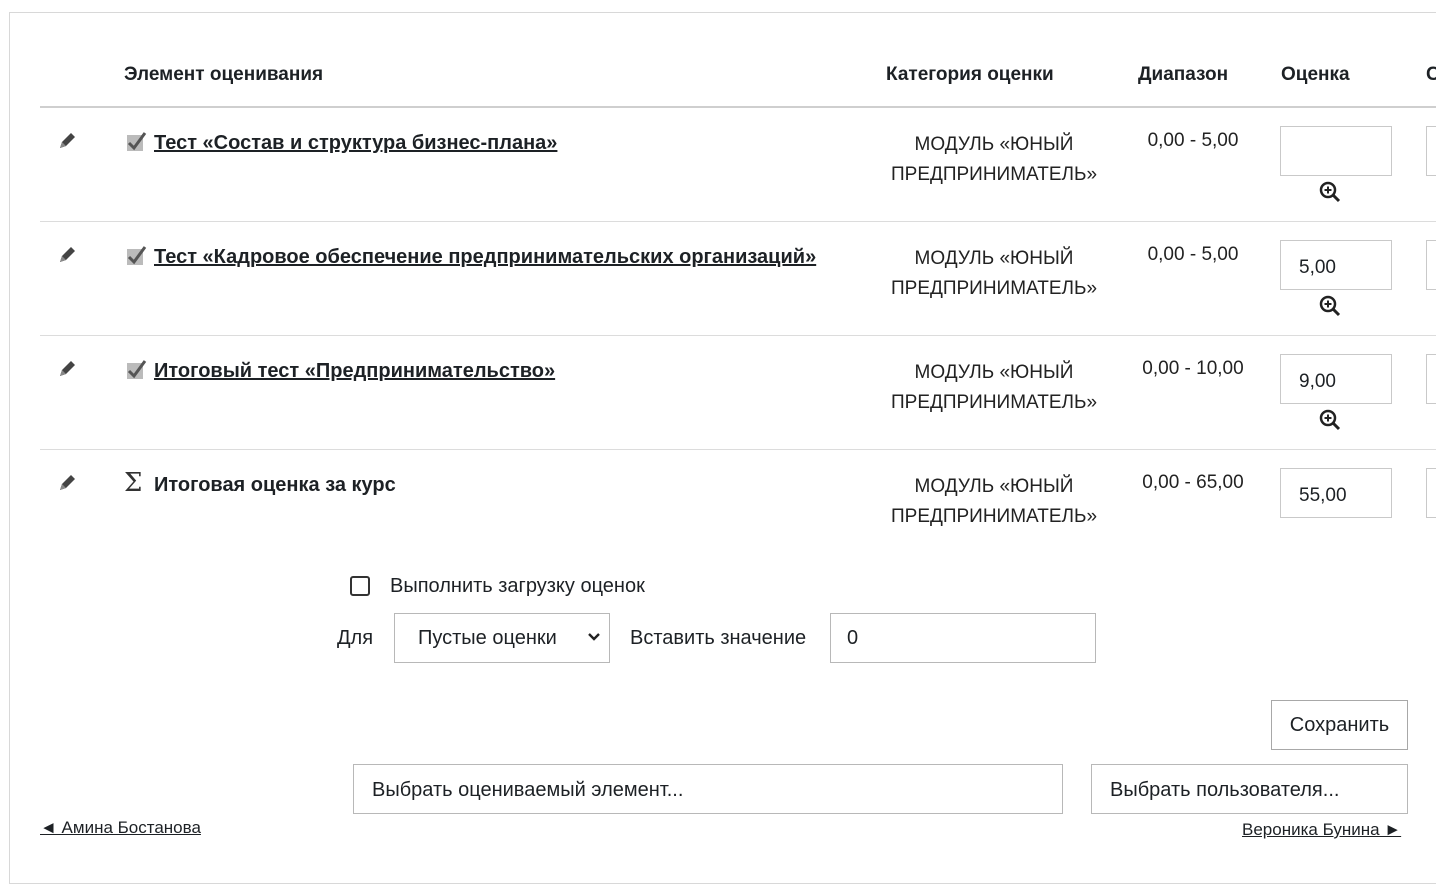 This screenshot has height=894, width=1436. I want to click on grade-item-link: Итоговый тест «Предпринимательство», so click(354, 371).